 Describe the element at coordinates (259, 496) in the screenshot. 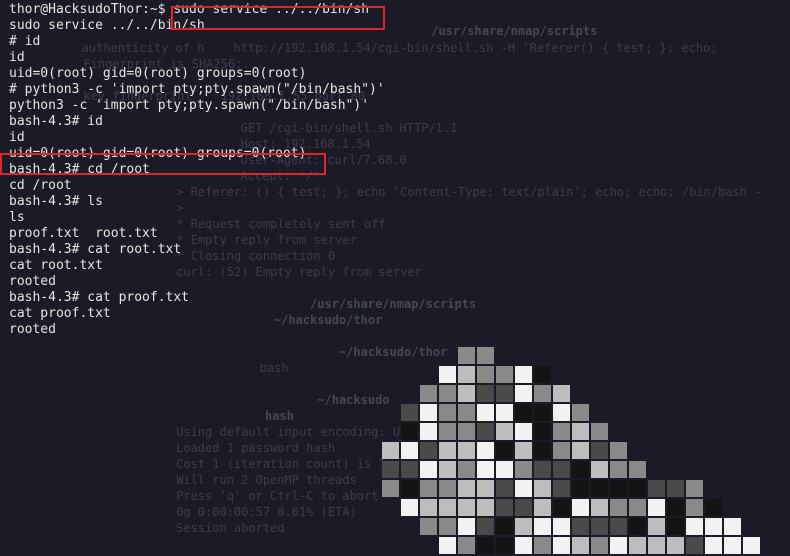

I see `bg-line: Press 'q' or Ctrl-C to abort` at that location.